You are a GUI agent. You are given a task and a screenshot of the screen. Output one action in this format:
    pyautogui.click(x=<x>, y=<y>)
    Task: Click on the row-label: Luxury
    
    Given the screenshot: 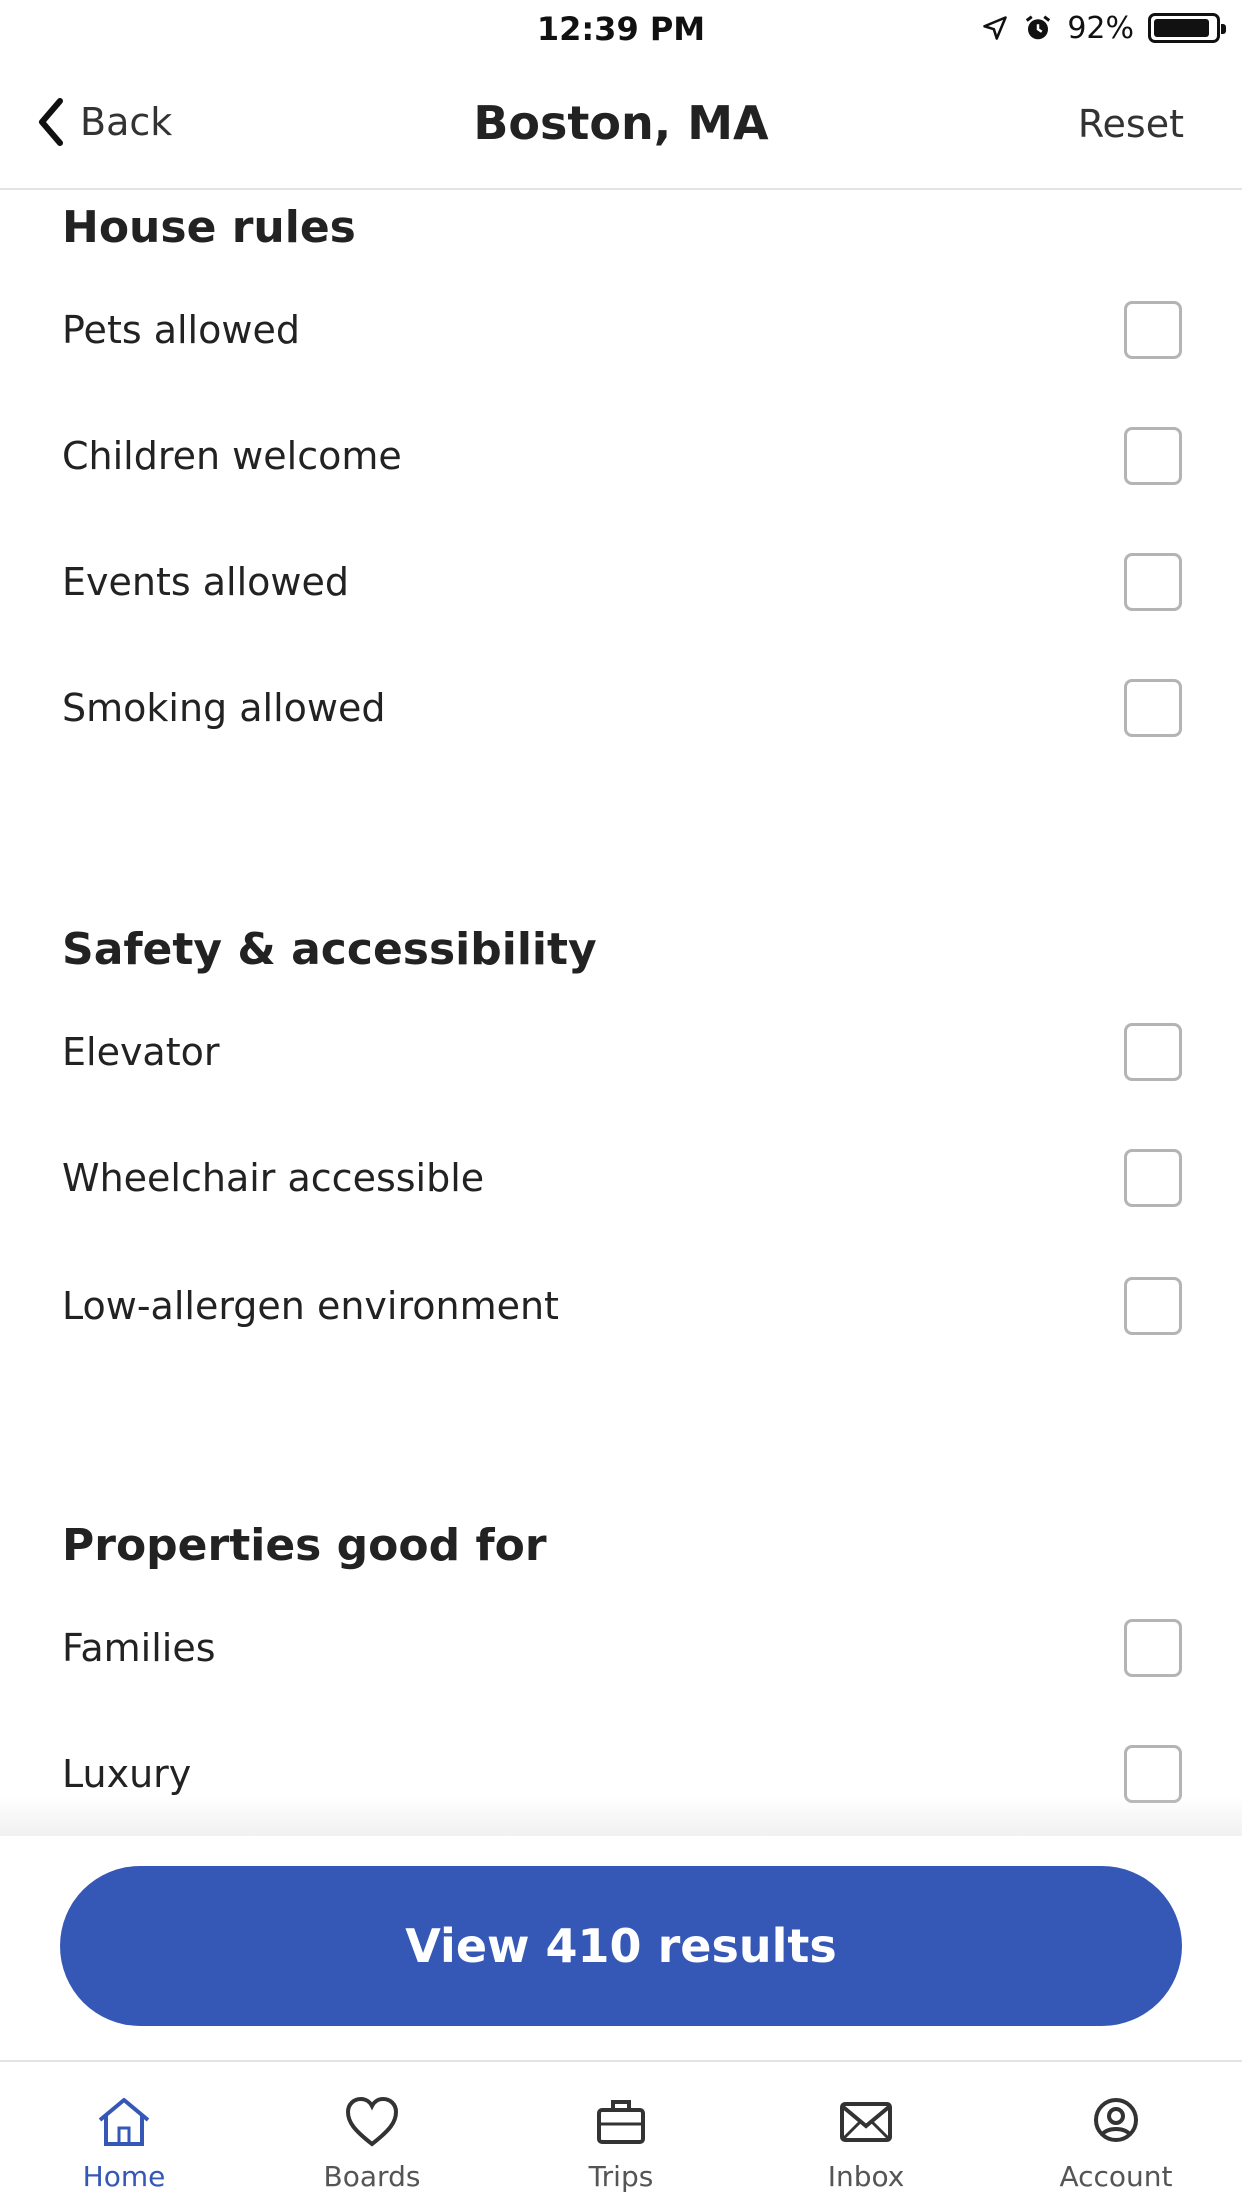 What is the action you would take?
    pyautogui.click(x=127, y=1774)
    